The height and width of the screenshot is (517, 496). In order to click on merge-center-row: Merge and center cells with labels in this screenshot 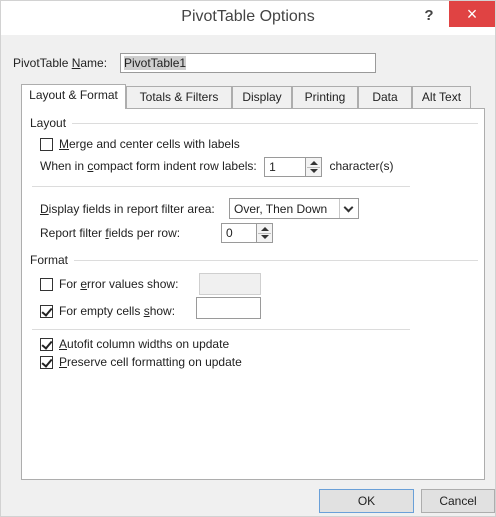, I will do `click(140, 144)`.